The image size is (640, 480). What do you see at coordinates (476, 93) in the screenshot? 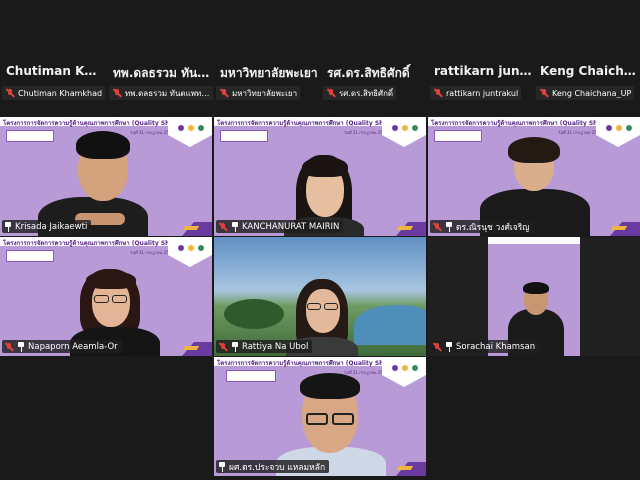
I see `participant-label: rattikarn juntrakul` at bounding box center [476, 93].